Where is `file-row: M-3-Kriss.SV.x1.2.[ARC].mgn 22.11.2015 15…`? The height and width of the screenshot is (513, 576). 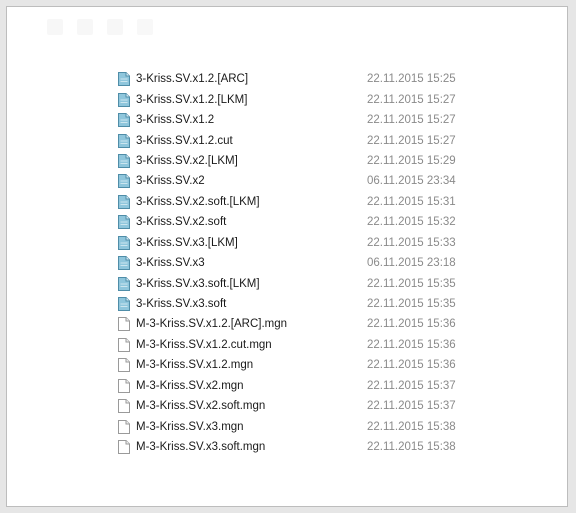
file-row: M-3-Kriss.SV.x1.2.[ARC].mgn 22.11.2015 15… is located at coordinates (335, 324).